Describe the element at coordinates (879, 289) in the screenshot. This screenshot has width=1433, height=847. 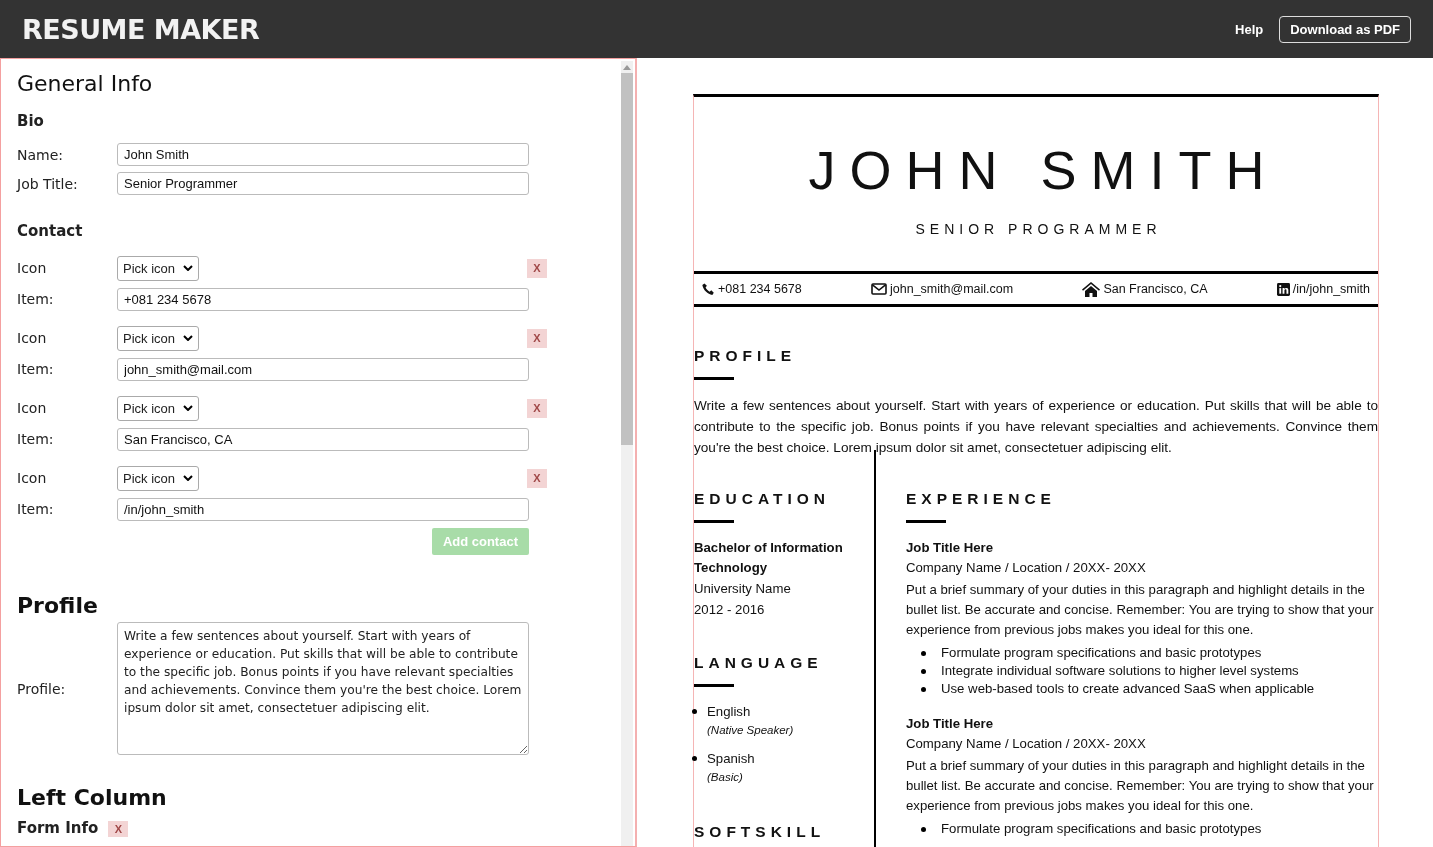
I see `envelope-icon` at that location.